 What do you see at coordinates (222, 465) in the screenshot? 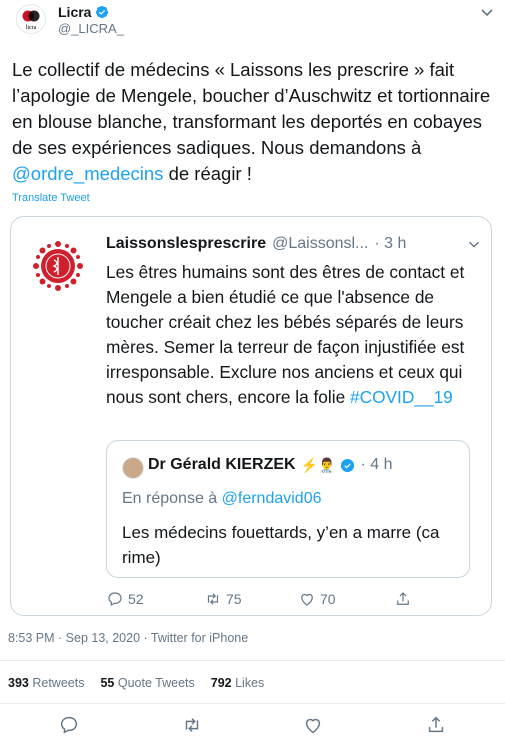
I see `inner-author-name: Dr Gérald KIERZEK` at bounding box center [222, 465].